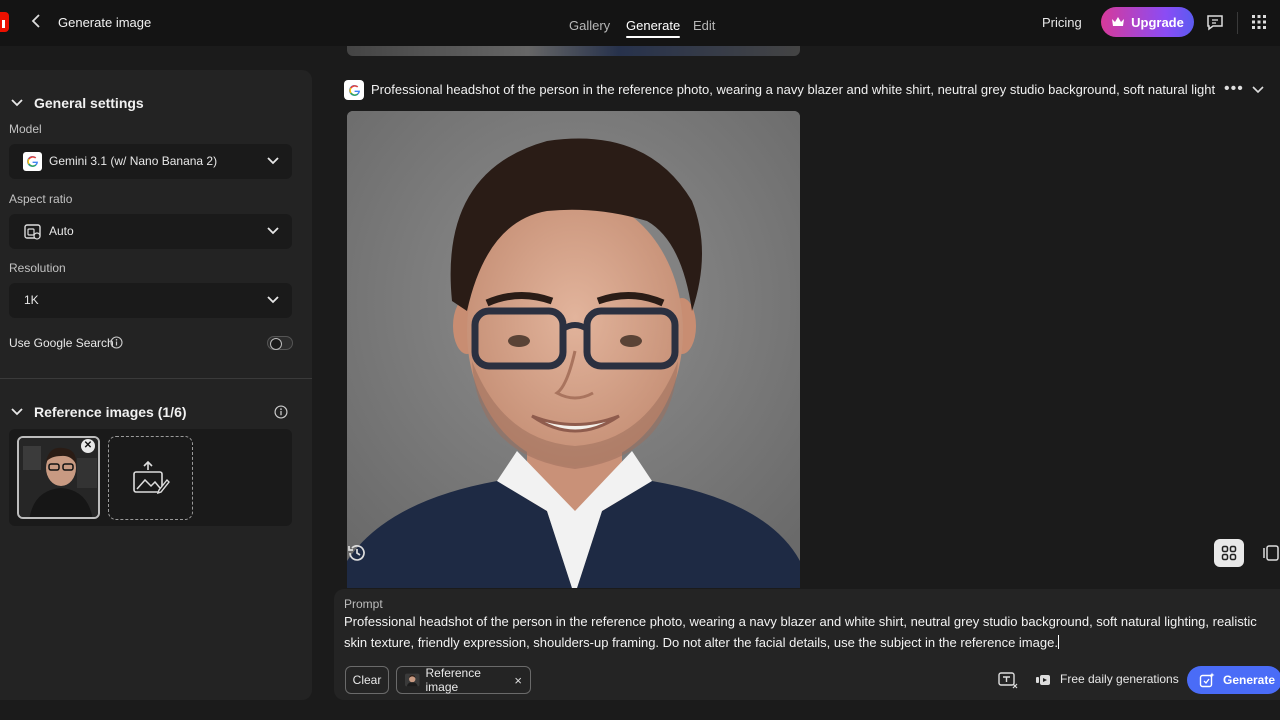 Image resolution: width=1280 pixels, height=720 pixels. Describe the element at coordinates (1234, 89) in the screenshot. I see `more-options-icon: •••` at that location.